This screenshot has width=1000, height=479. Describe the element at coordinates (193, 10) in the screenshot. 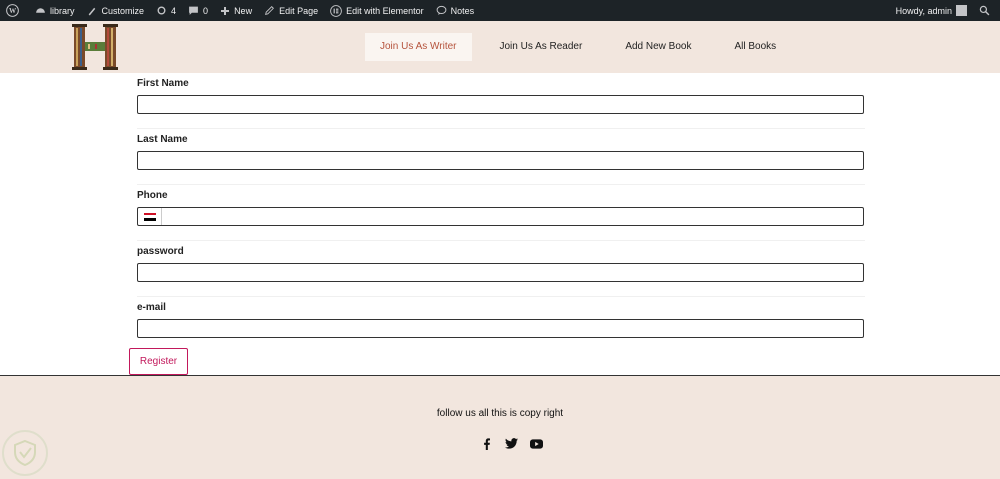

I see `comment-icon` at that location.